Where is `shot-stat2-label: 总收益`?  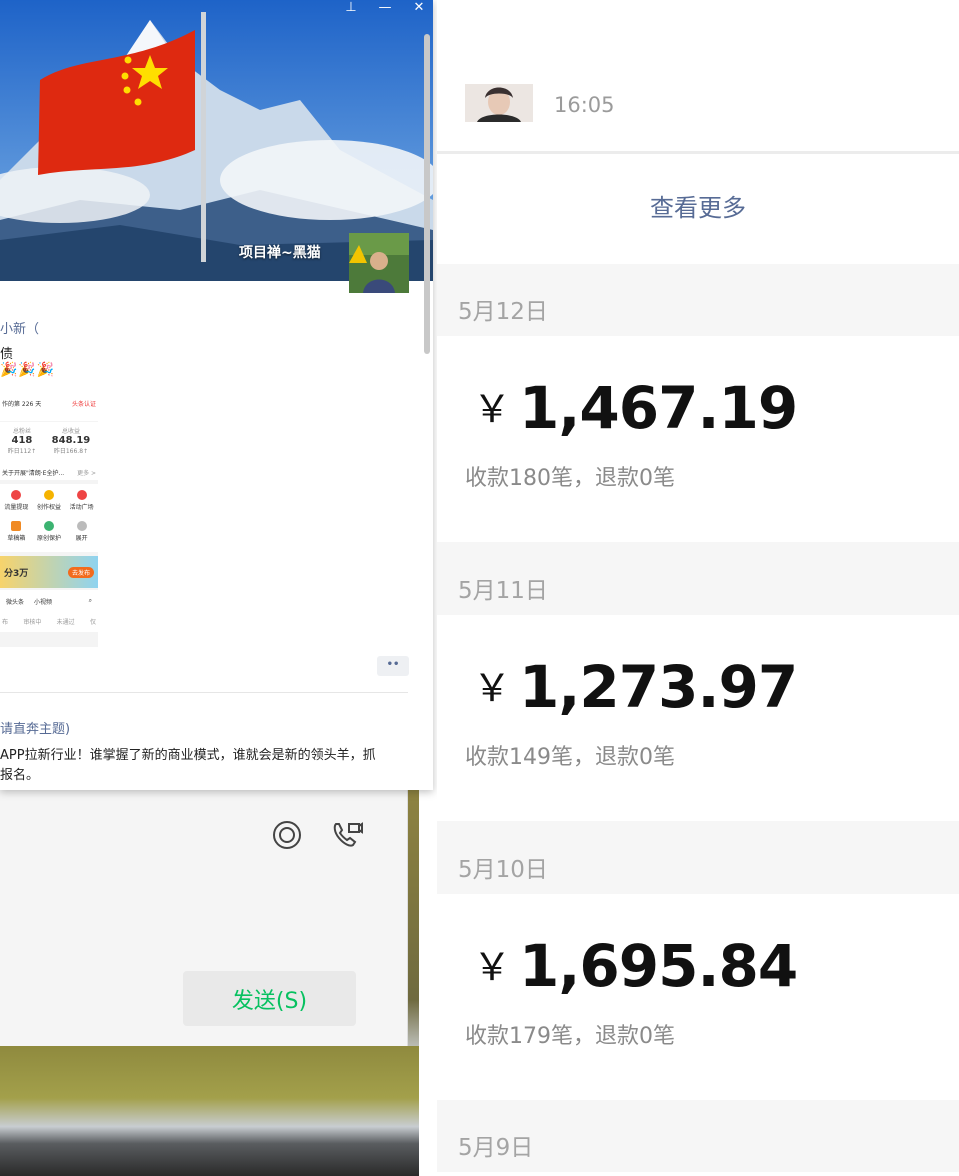
shot-stat2-label: 总收益 is located at coordinates (70, 431).